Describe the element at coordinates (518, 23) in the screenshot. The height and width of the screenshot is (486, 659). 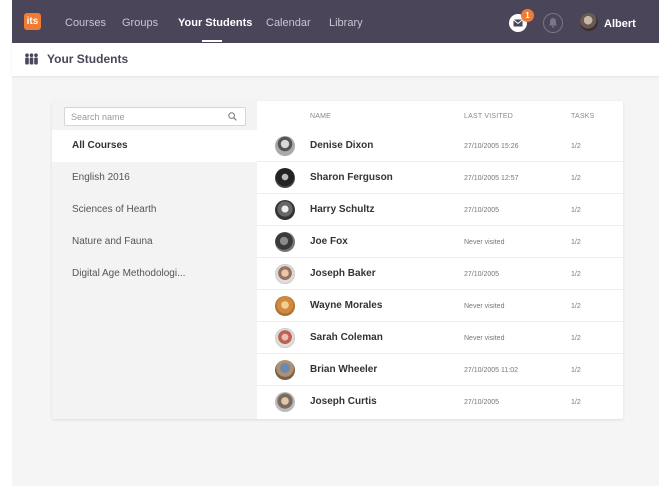
I see `mail-icon` at that location.